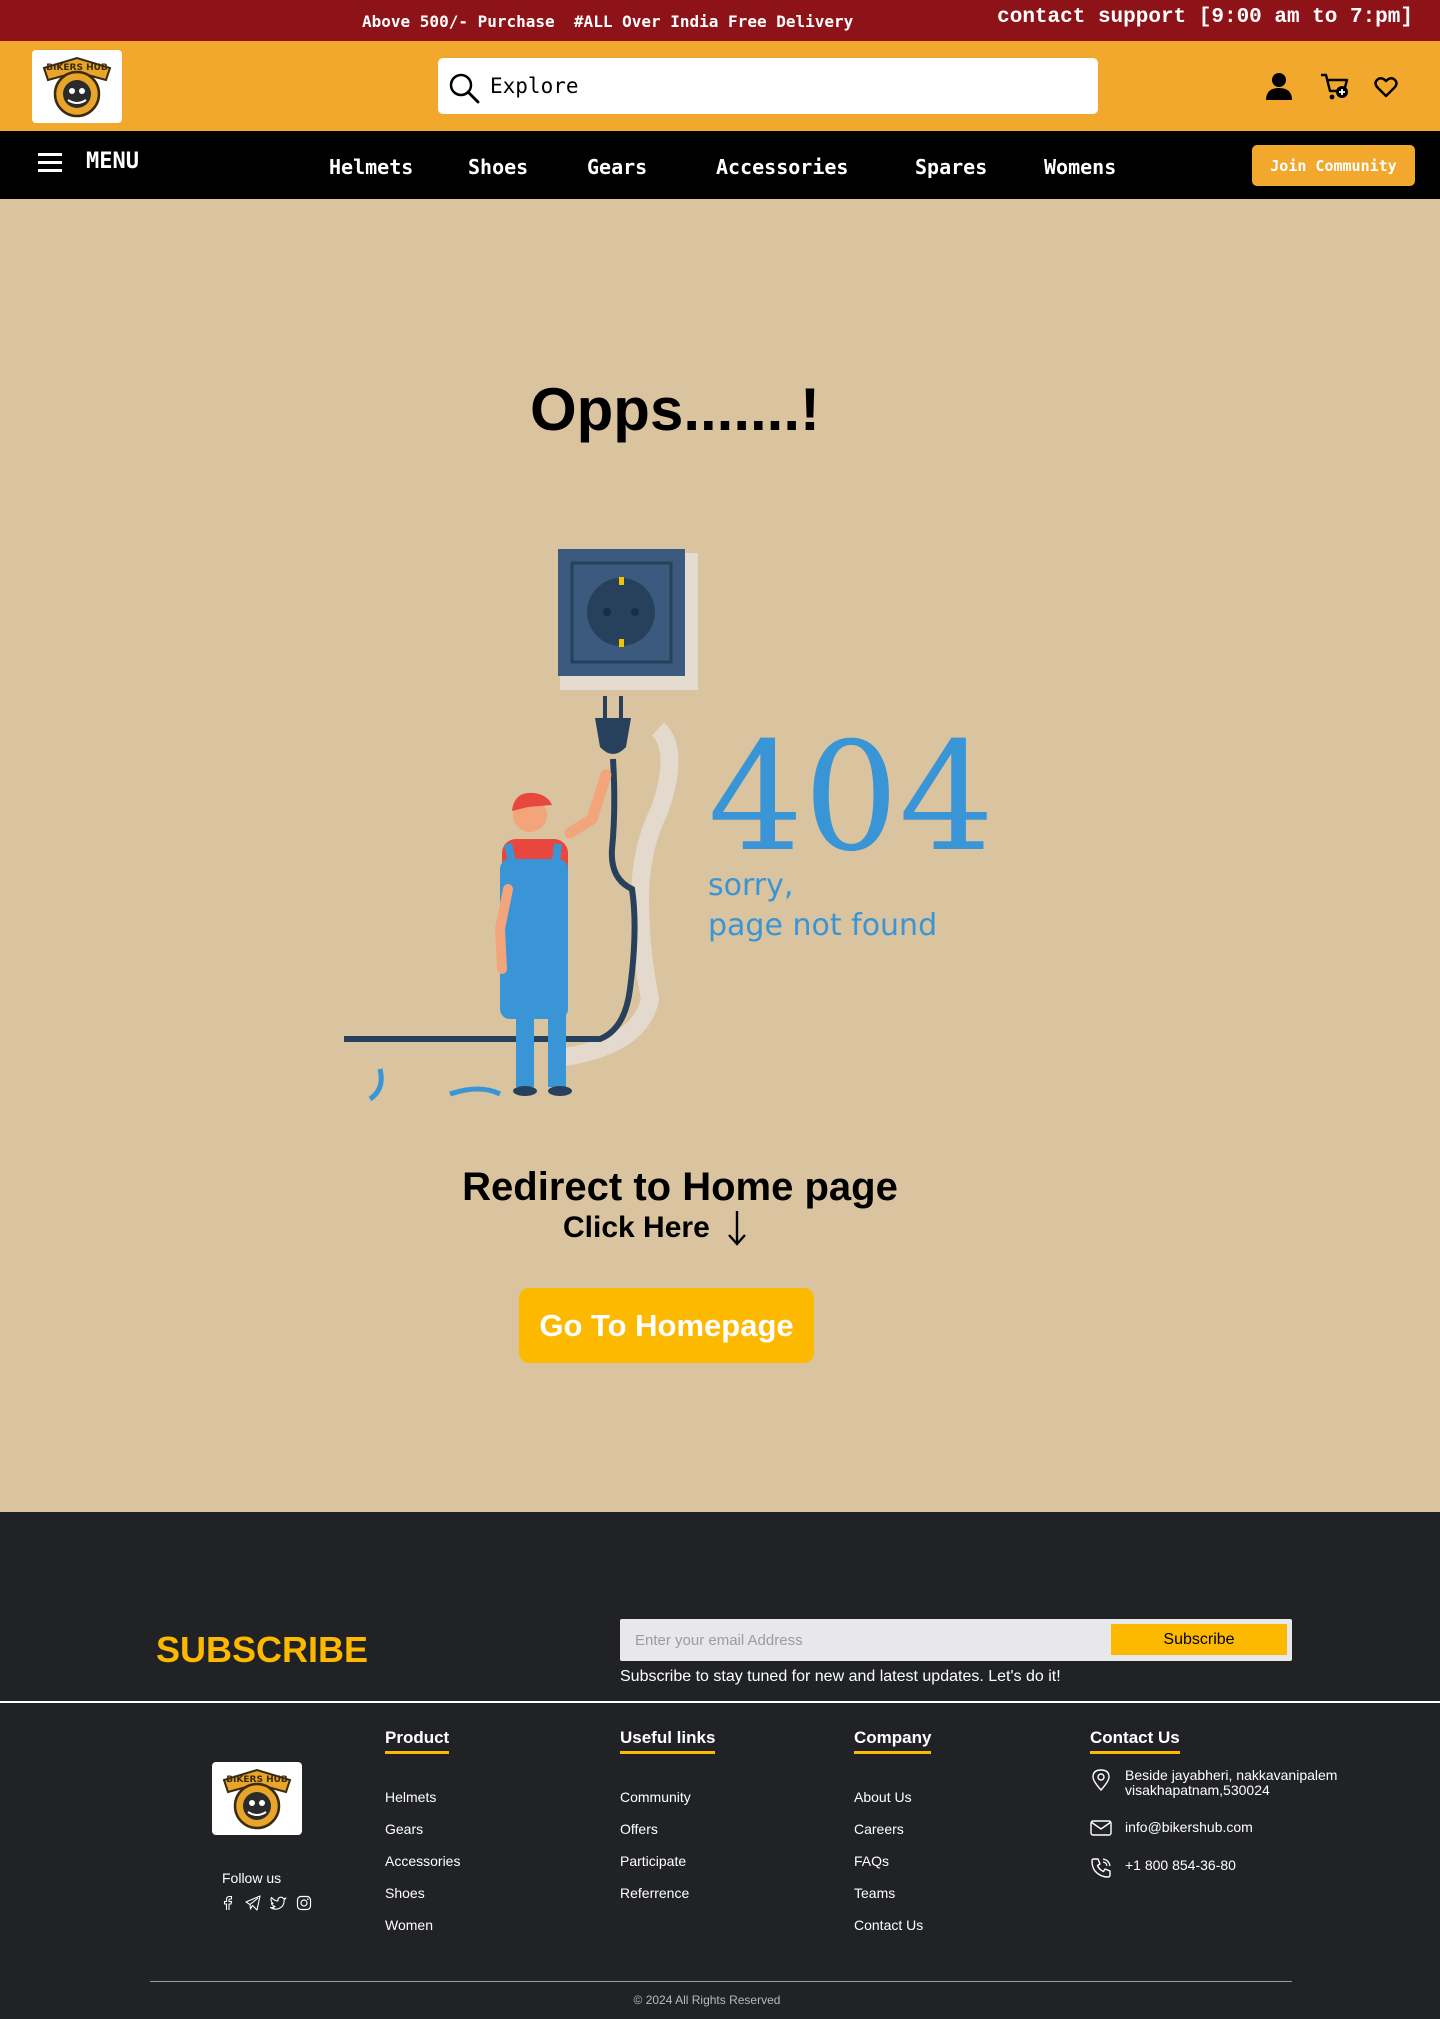 The height and width of the screenshot is (2019, 1440). Describe the element at coordinates (782, 167) in the screenshot. I see `nav-item-accessories: Accessories` at that location.